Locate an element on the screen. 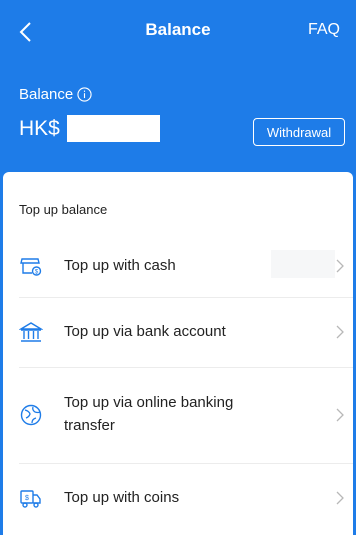 The height and width of the screenshot is (535, 356). balance-label: Balance is located at coordinates (46, 94).